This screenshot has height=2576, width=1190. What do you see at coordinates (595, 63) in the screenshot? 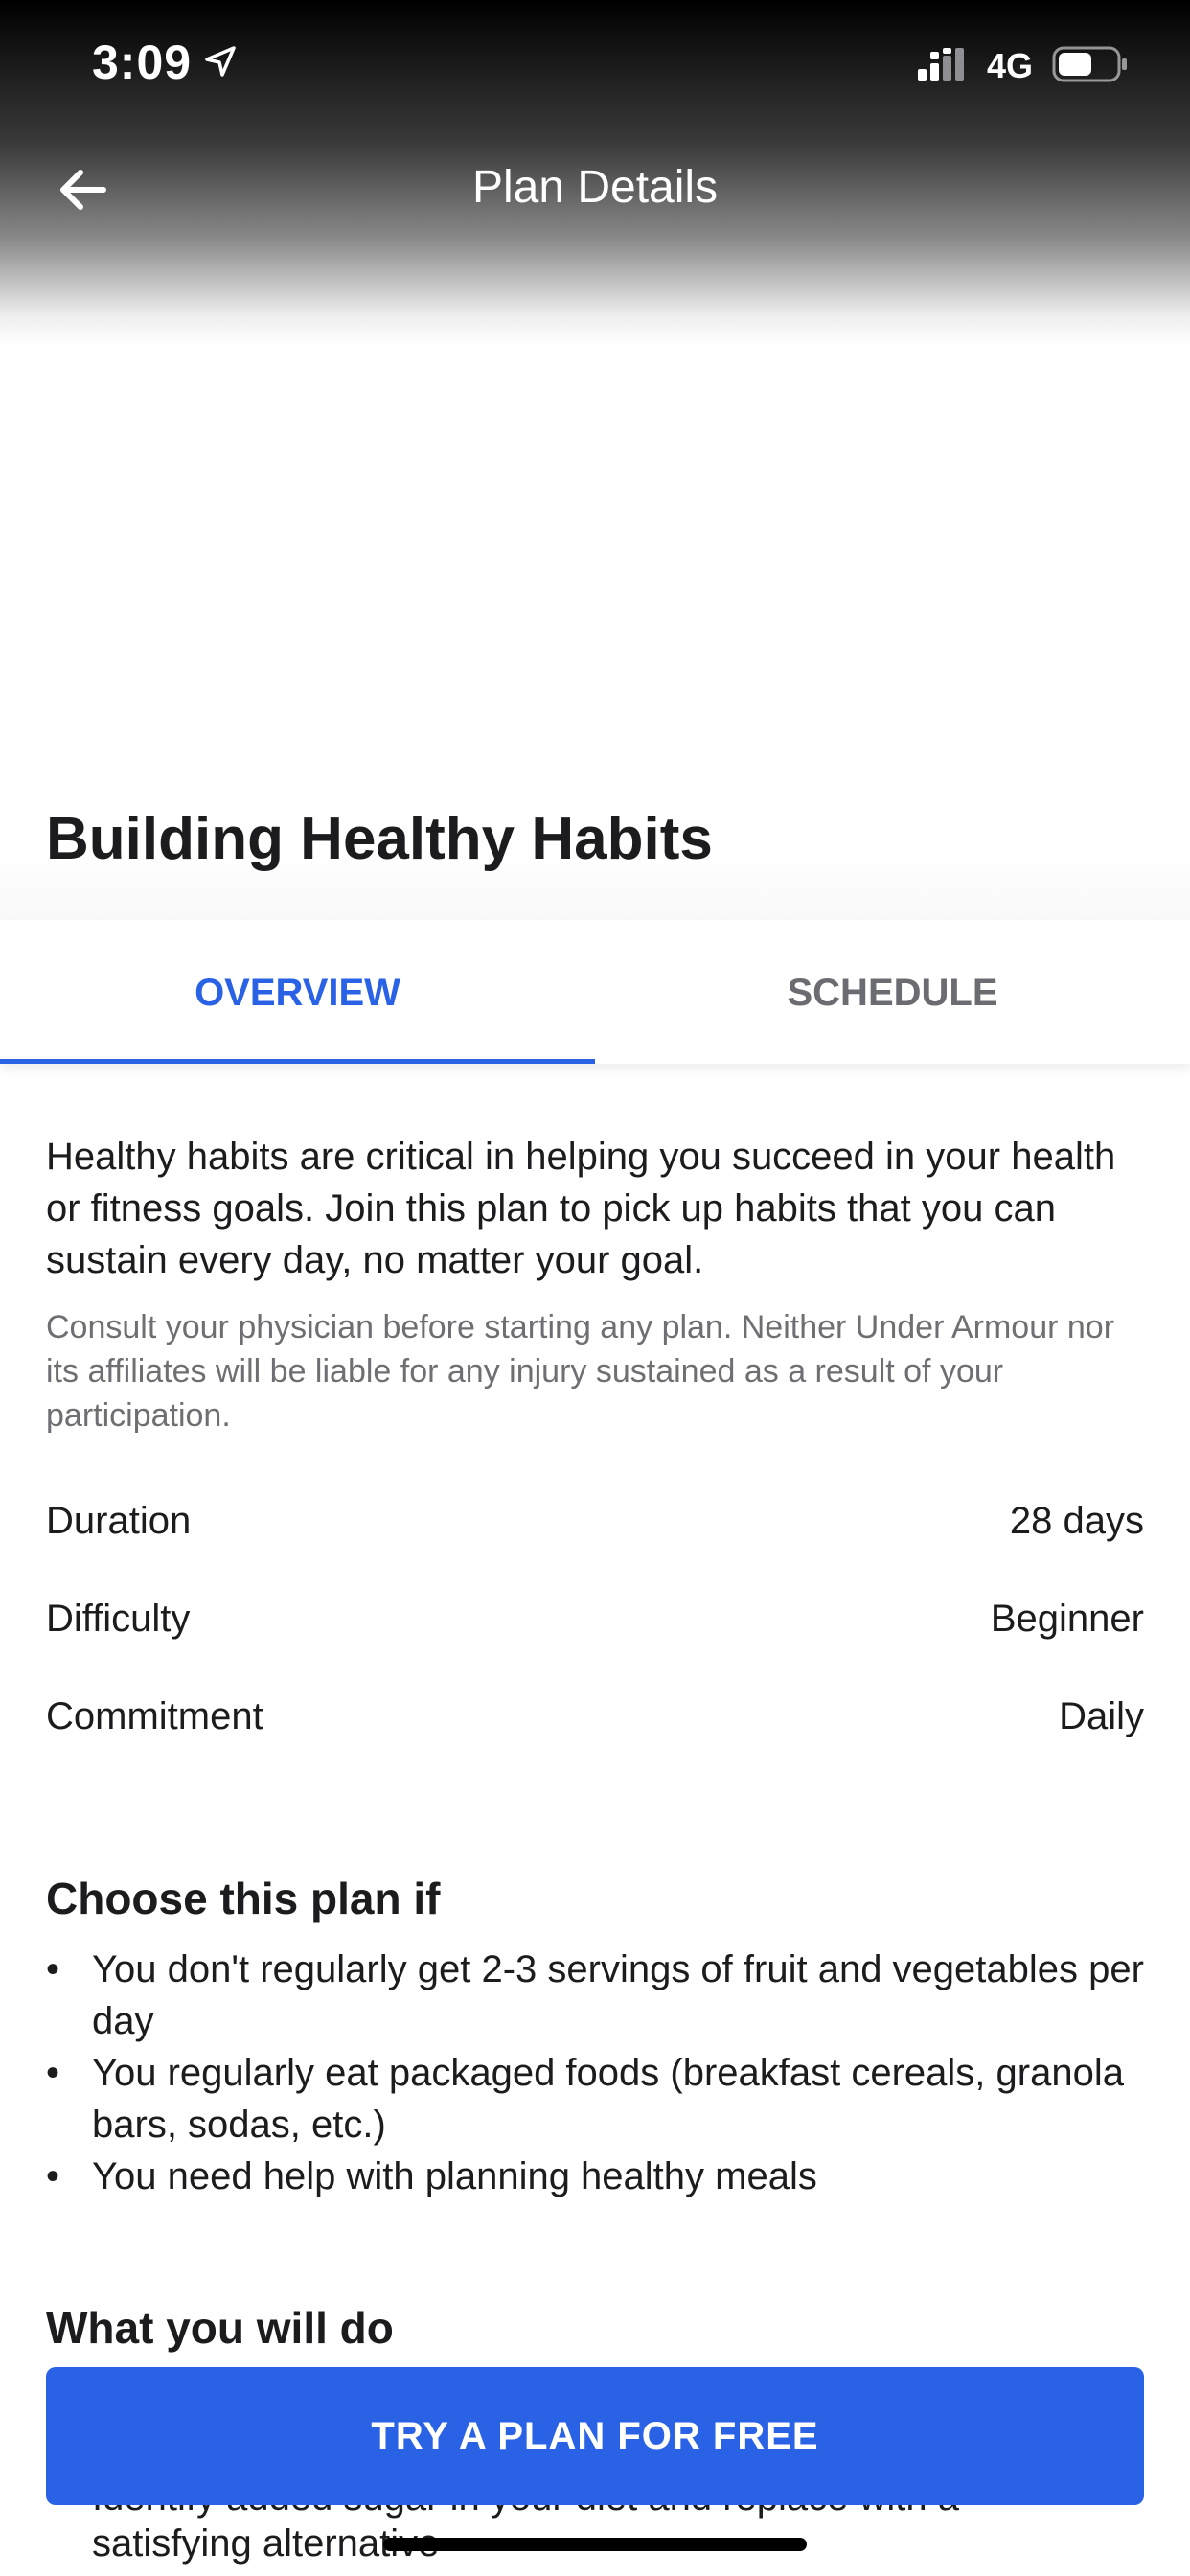
I see `status-bar: 3:09 4G` at bounding box center [595, 63].